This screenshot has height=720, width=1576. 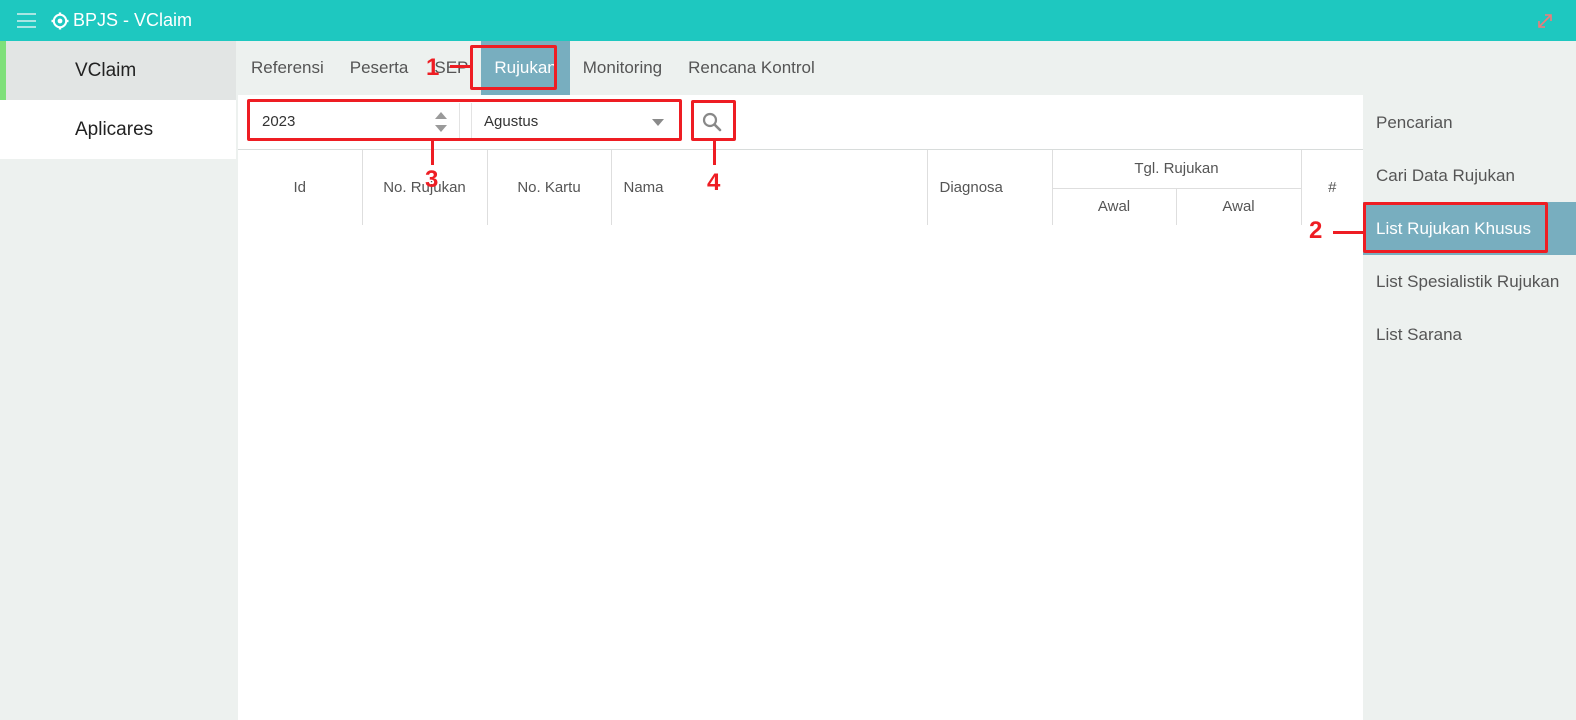 I want to click on top-bar: BPJS - VClaim, so click(x=788, y=20).